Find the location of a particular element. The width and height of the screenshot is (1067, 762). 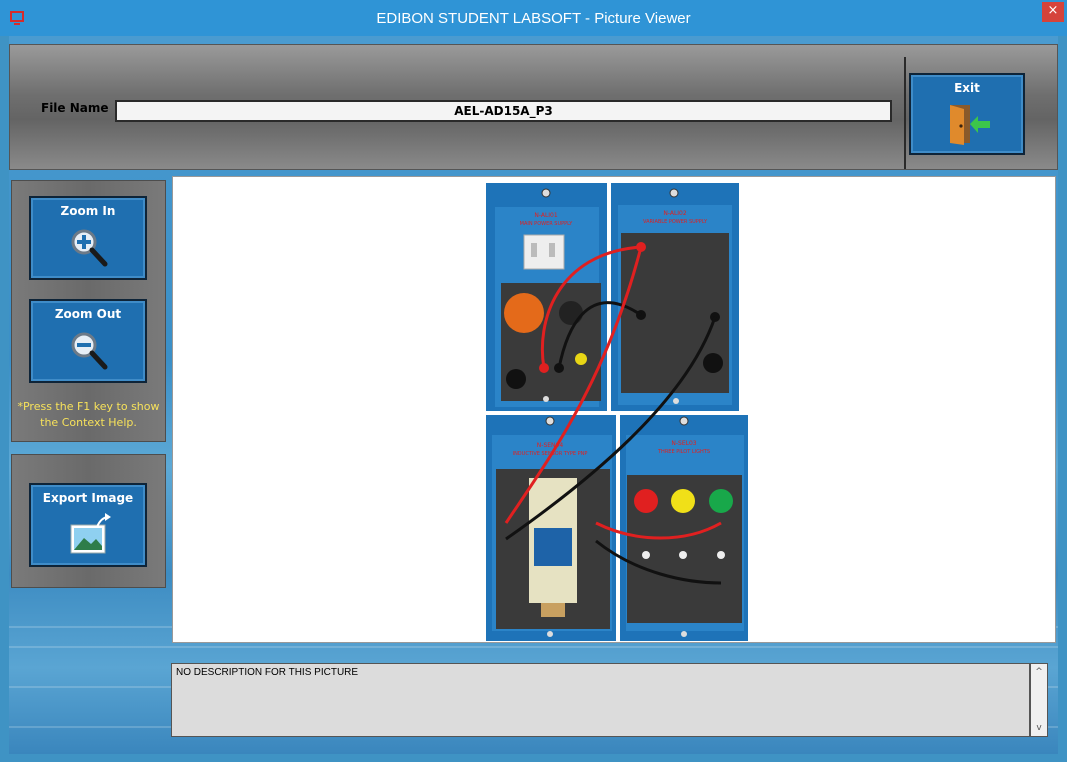

zoom-in-icon is located at coordinates (89, 248).